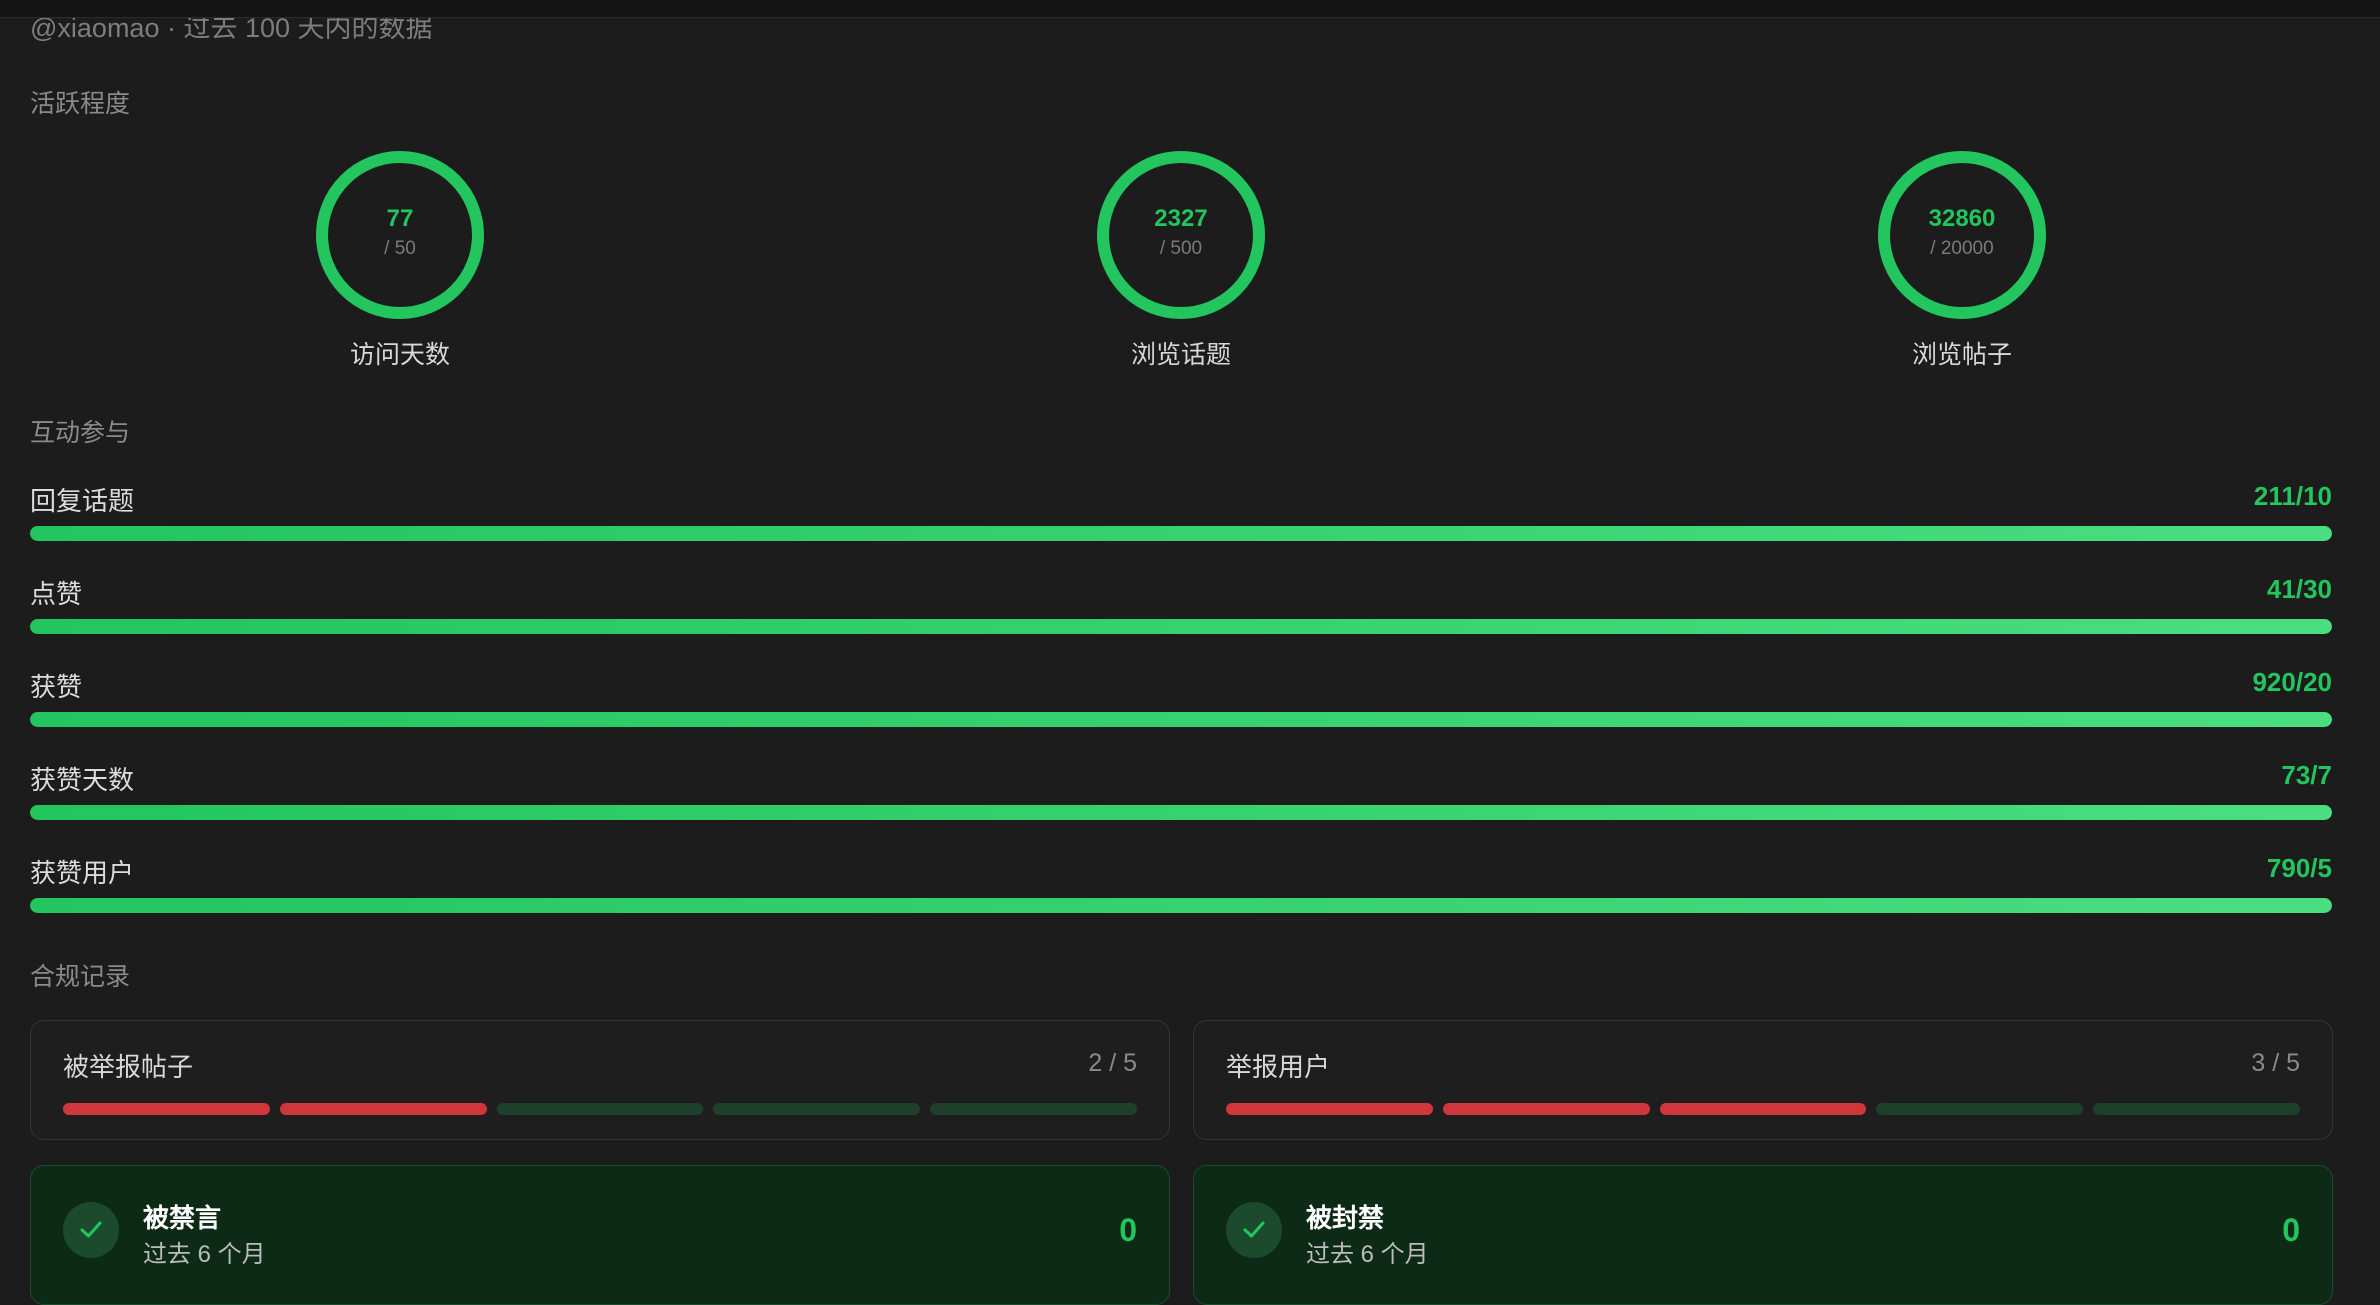 This screenshot has height=1305, width=2380. I want to click on ring-topics-viewed: 2327 / 500 浏览话题, so click(1181, 265).